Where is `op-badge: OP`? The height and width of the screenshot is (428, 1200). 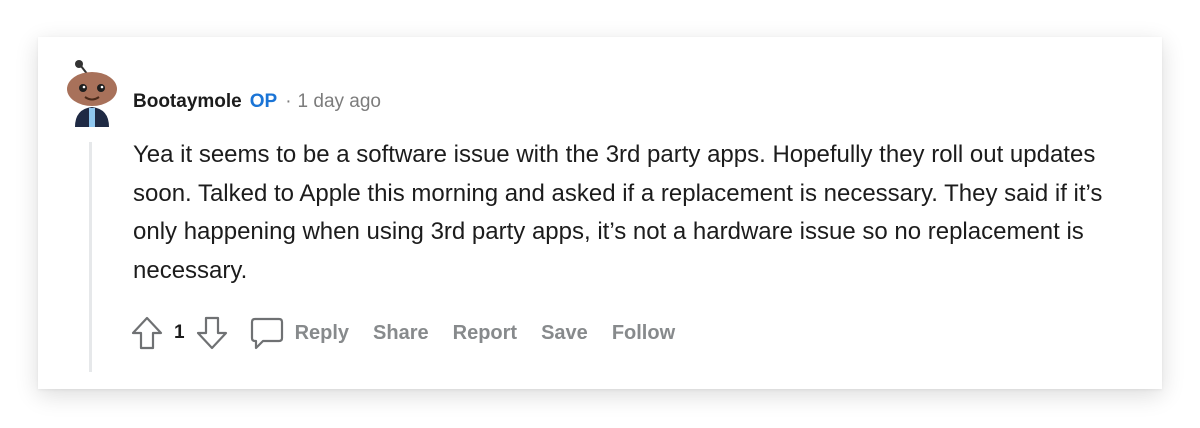
op-badge: OP is located at coordinates (263, 101).